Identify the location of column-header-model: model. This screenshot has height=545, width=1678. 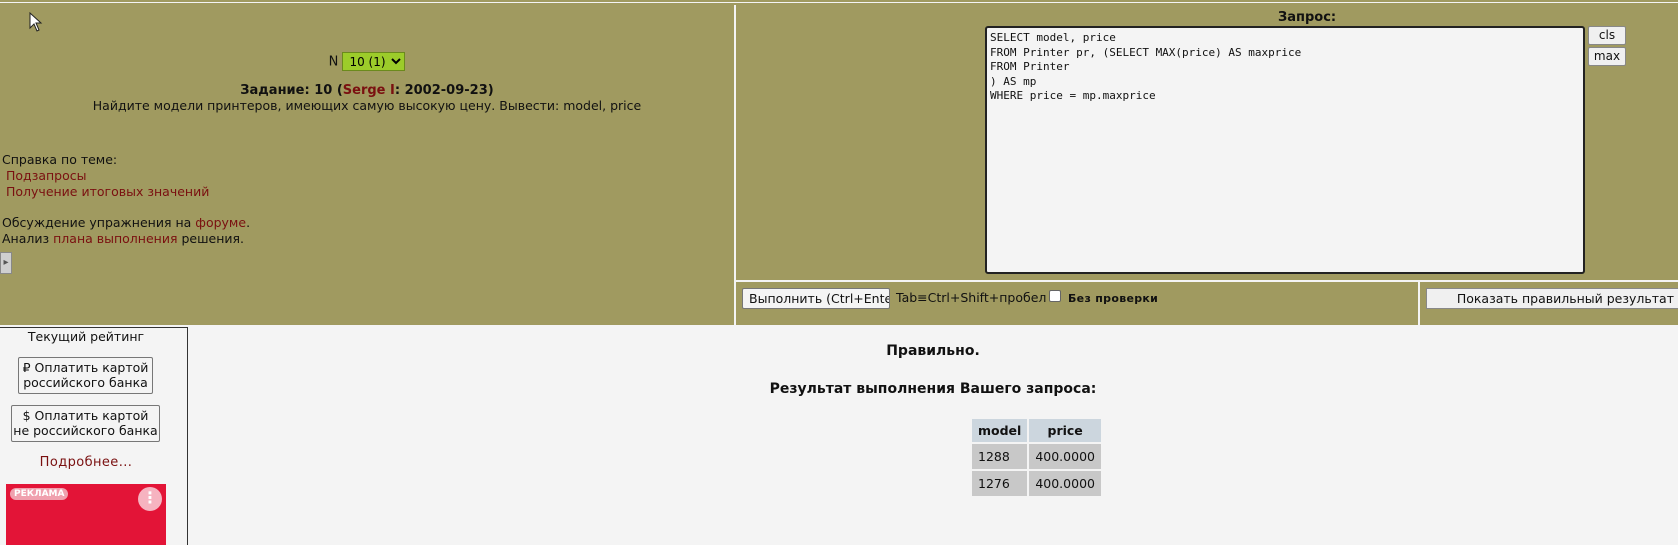
(1000, 430).